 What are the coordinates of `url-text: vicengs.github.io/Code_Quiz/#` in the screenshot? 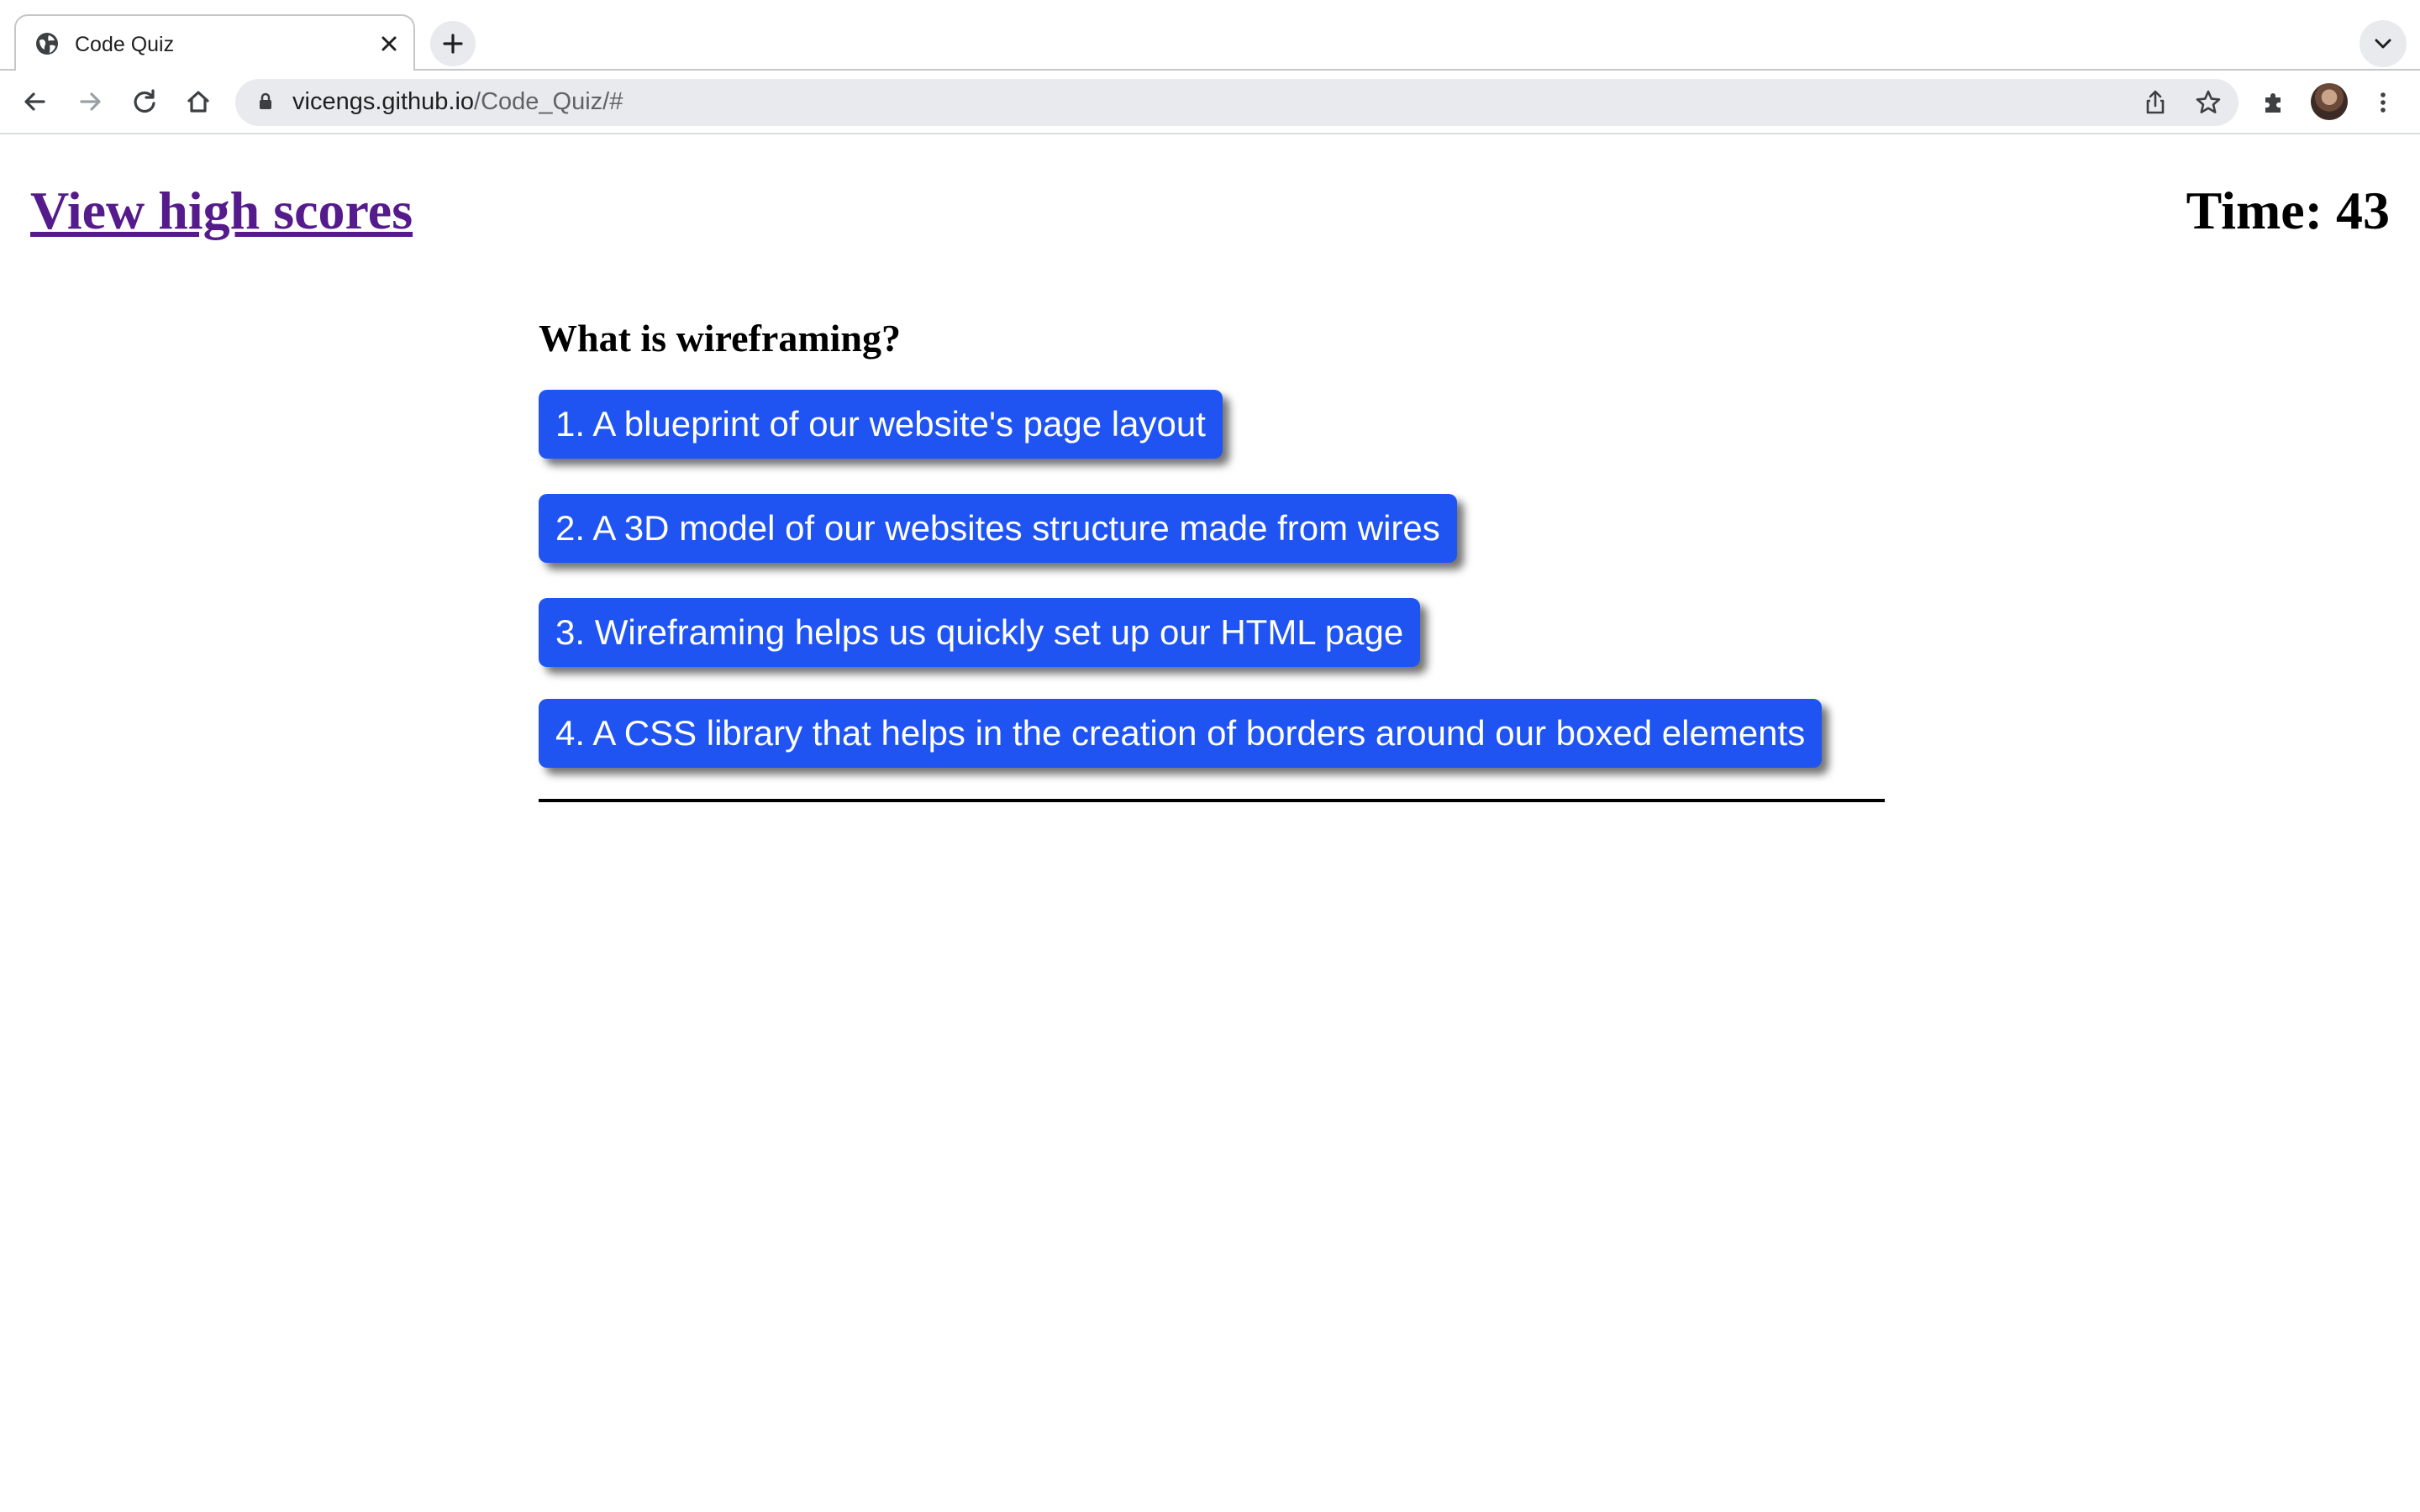 It's located at (457, 102).